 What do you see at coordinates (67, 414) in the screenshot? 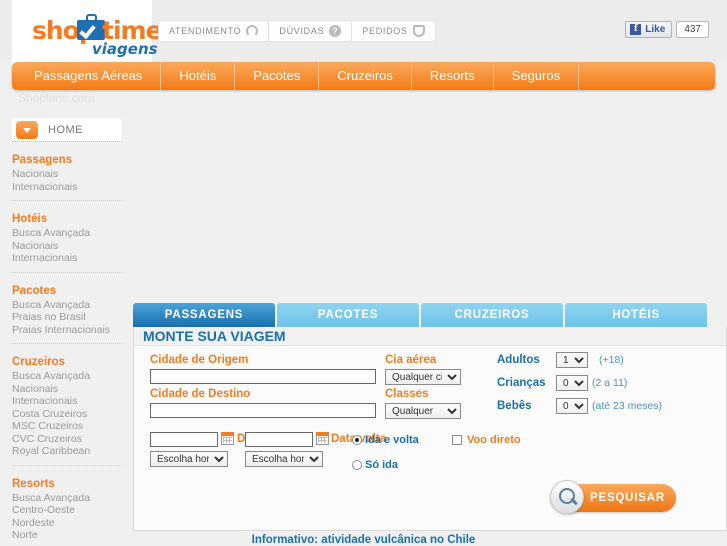
I see `sidebar-link-costa-cruzeiros: Costa Cruzeiros` at bounding box center [67, 414].